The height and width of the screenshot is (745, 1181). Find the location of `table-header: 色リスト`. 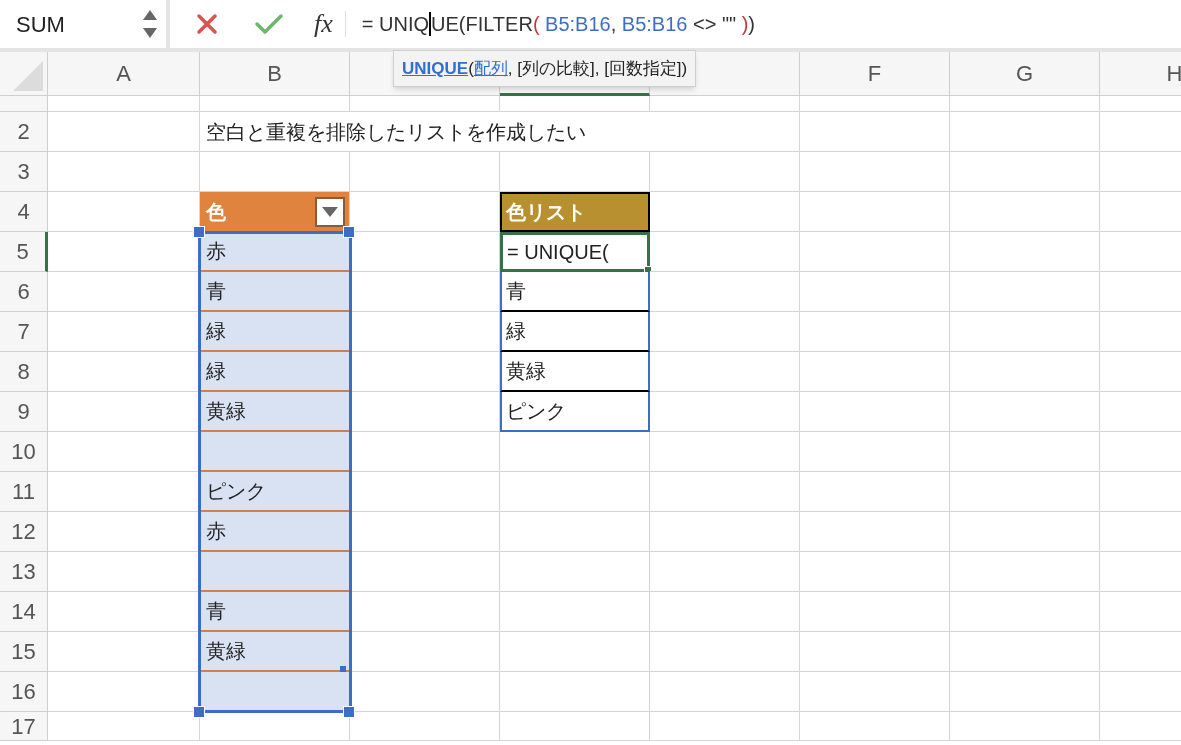

table-header: 色リスト is located at coordinates (575, 212).